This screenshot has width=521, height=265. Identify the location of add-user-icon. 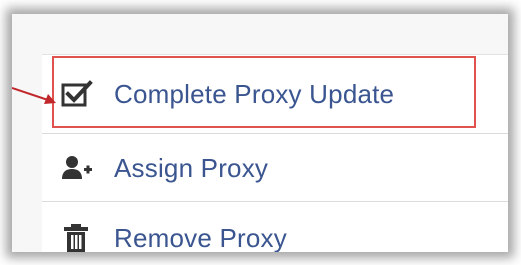
(77, 168).